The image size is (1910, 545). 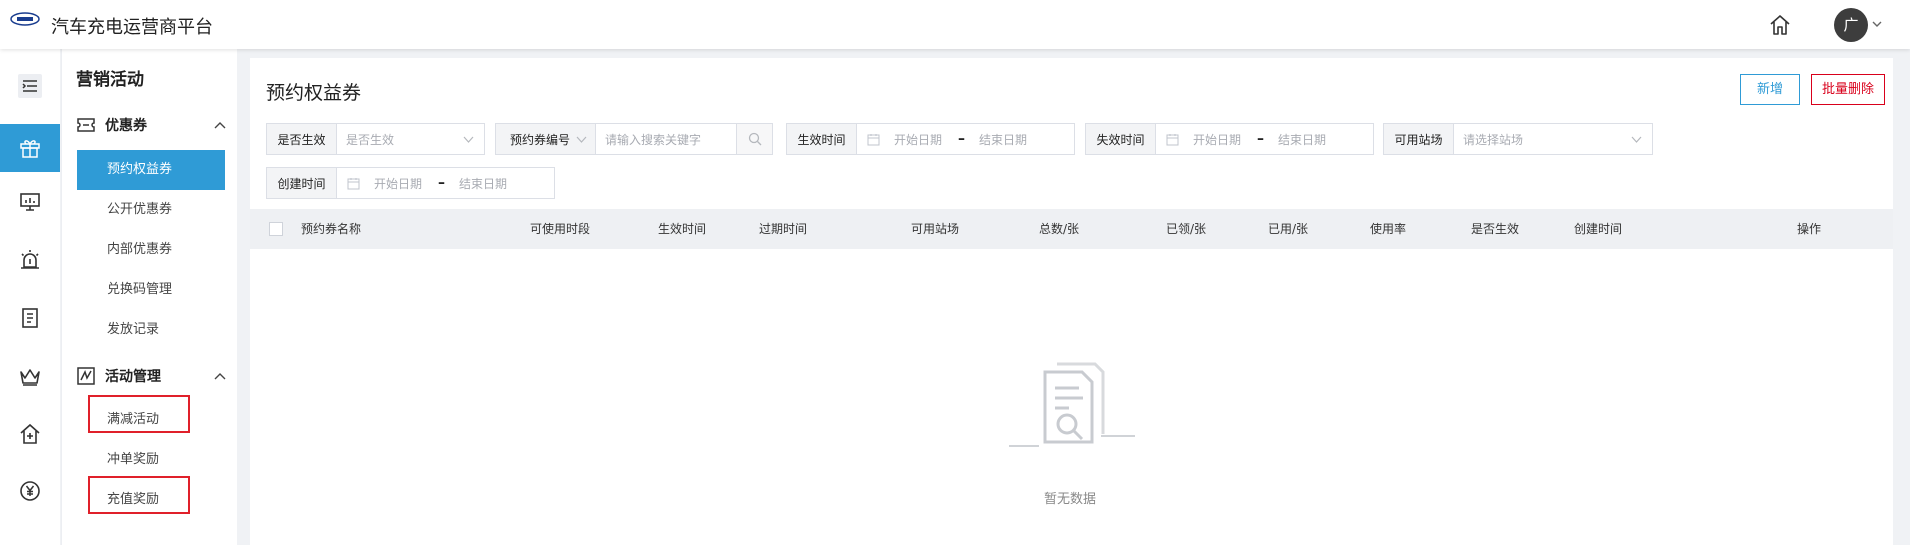 What do you see at coordinates (1121, 139) in the screenshot?
I see `filter-label: 失效时间` at bounding box center [1121, 139].